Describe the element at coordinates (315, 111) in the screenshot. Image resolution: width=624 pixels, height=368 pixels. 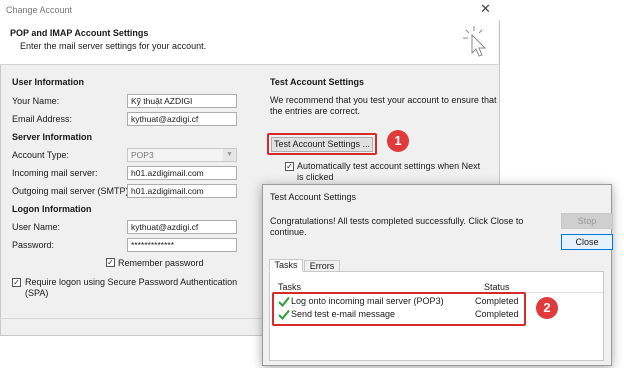
I see `test-description-line2: the entries are correct.` at that location.